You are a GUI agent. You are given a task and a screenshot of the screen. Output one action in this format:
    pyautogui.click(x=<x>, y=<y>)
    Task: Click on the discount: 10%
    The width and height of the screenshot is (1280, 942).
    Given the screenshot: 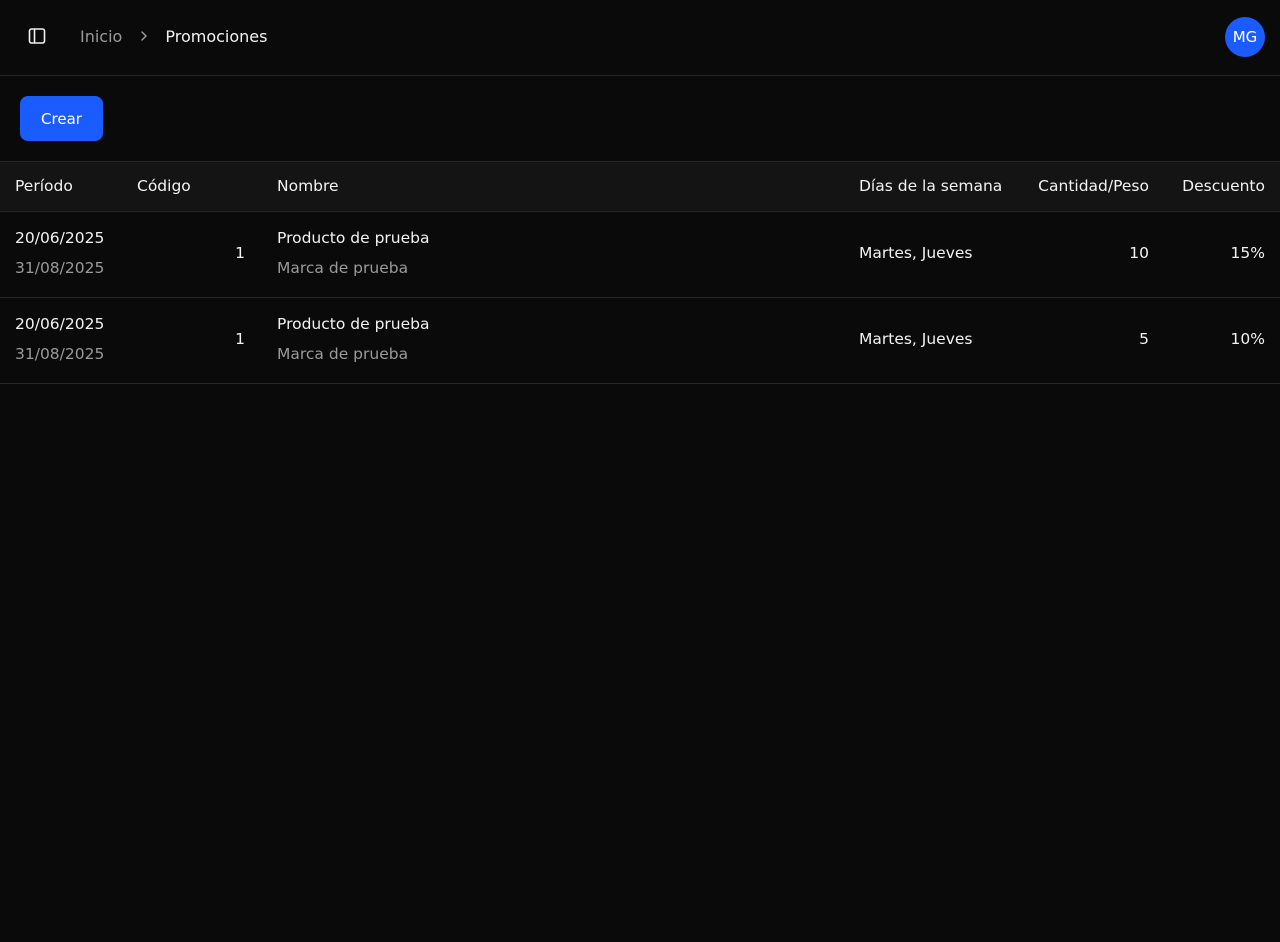 What is the action you would take?
    pyautogui.click(x=1248, y=339)
    